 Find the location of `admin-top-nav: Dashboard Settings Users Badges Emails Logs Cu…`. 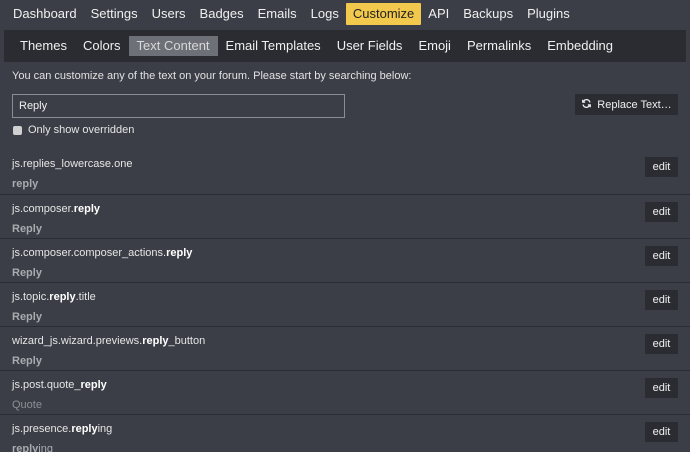

admin-top-nav: Dashboard Settings Users Badges Emails Logs Cu… is located at coordinates (345, 14).